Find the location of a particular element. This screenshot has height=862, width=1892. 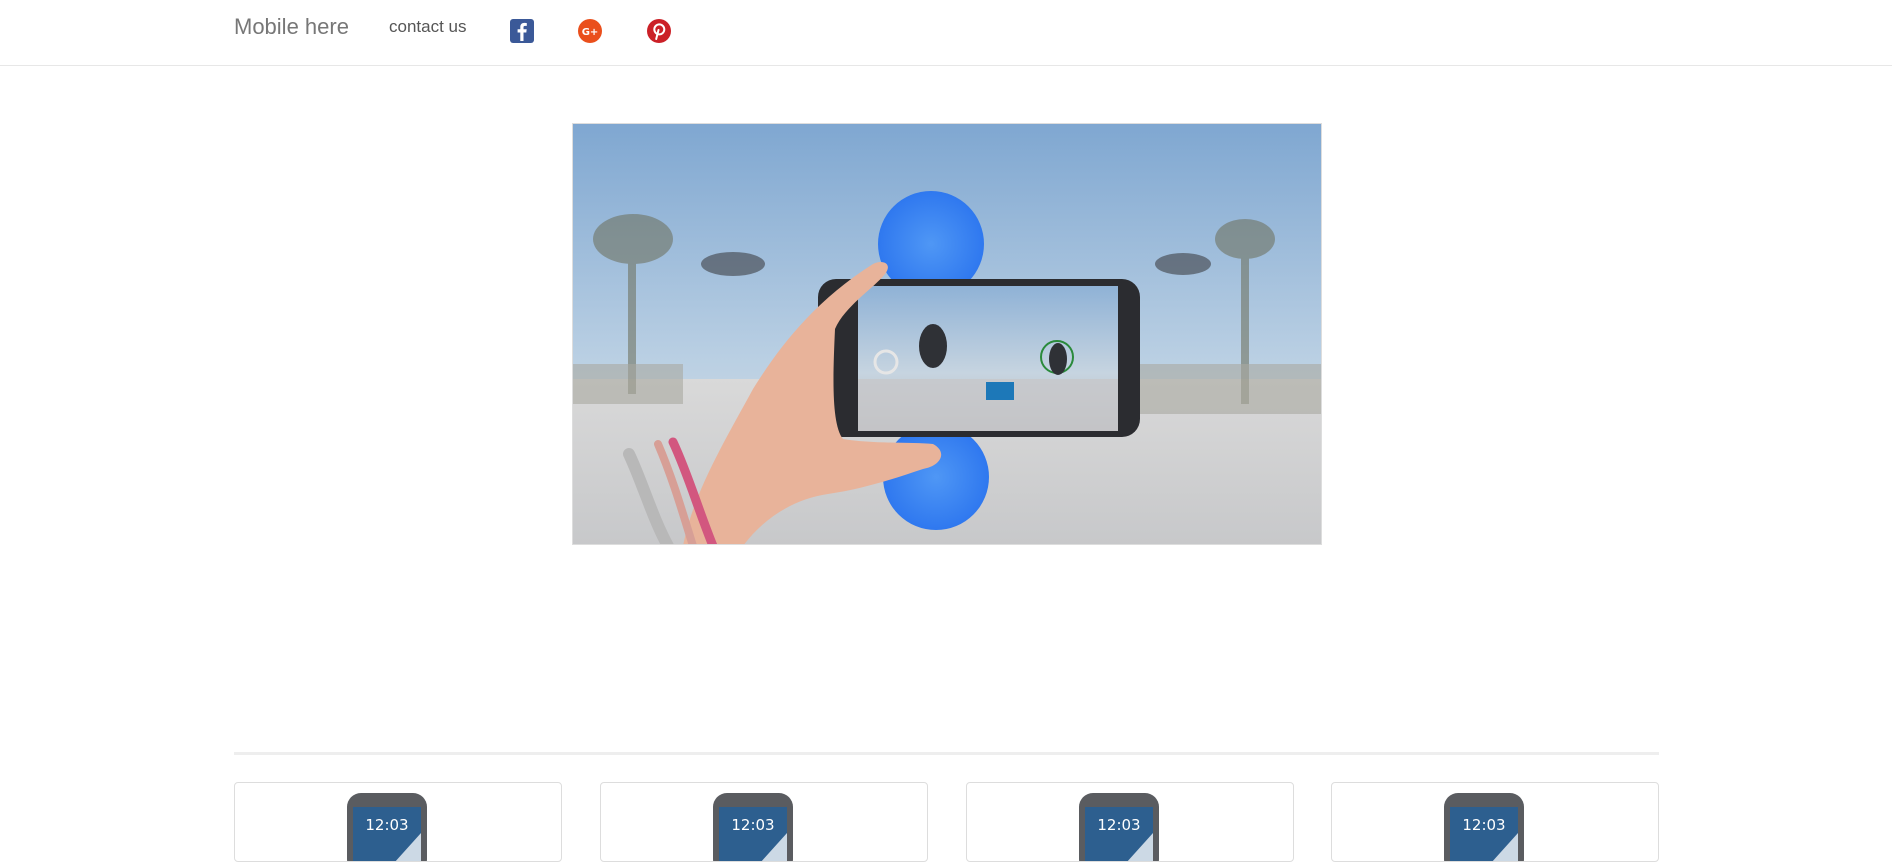

contact-us-link: contact us is located at coordinates (428, 27).